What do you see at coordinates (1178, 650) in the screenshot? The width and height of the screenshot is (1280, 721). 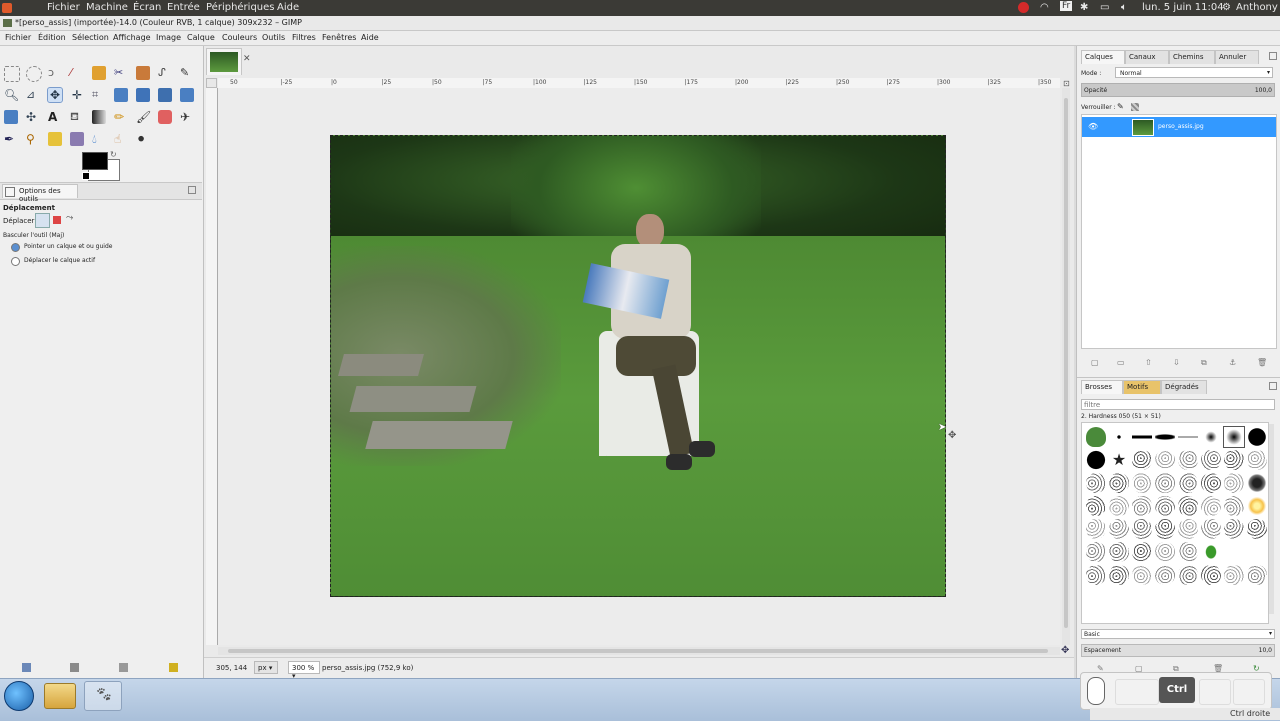 I see `spacing-slider: Espacement 10,0` at bounding box center [1178, 650].